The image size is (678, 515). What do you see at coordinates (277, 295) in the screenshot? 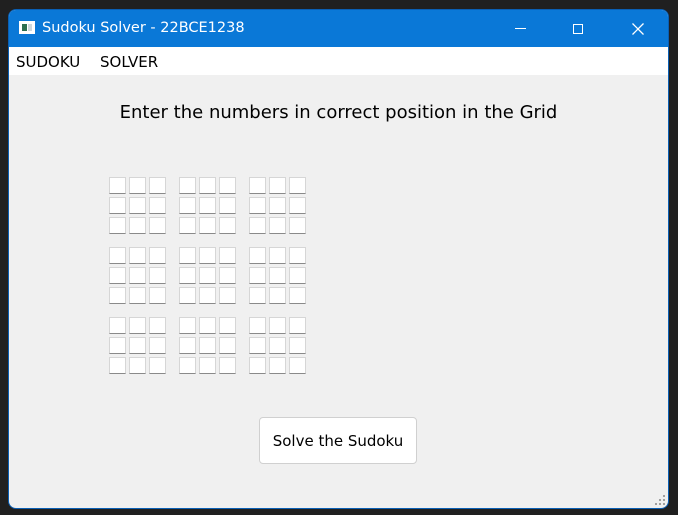
I see `sudoku-cell-r6-c8` at bounding box center [277, 295].